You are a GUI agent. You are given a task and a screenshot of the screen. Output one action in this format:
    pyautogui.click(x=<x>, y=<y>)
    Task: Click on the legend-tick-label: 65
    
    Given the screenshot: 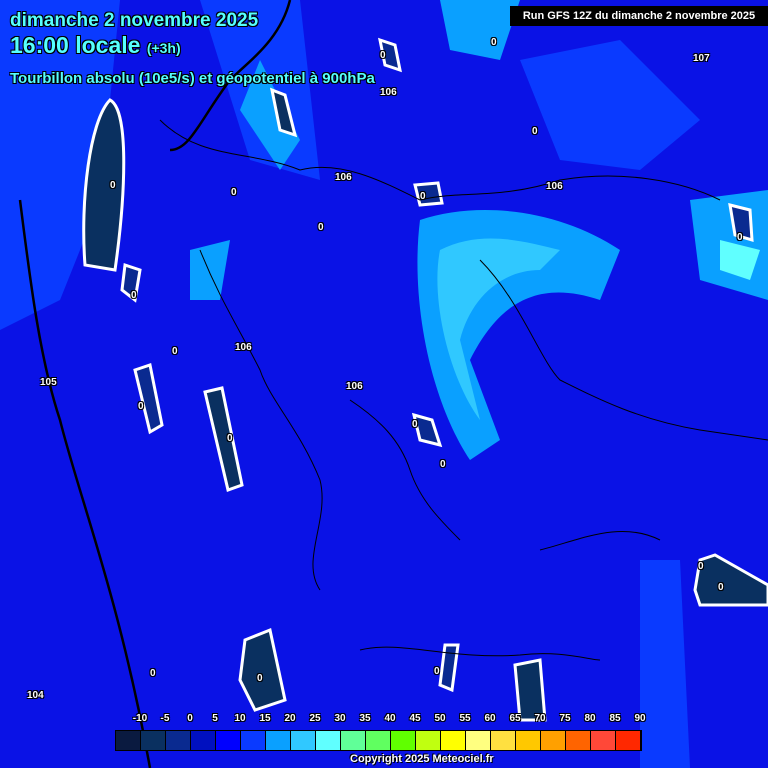 What is the action you would take?
    pyautogui.click(x=515, y=718)
    